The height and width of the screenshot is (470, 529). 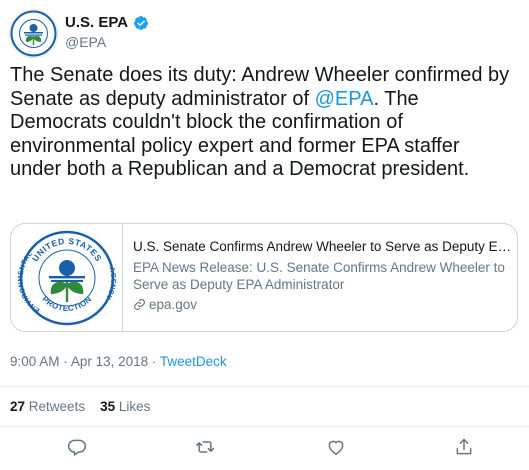 I want to click on avatar, so click(x=33, y=33).